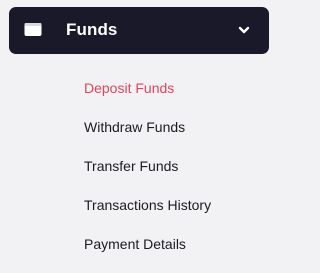 The width and height of the screenshot is (320, 273). Describe the element at coordinates (147, 253) in the screenshot. I see `submenu-item-payment-details: Payment Details` at that location.